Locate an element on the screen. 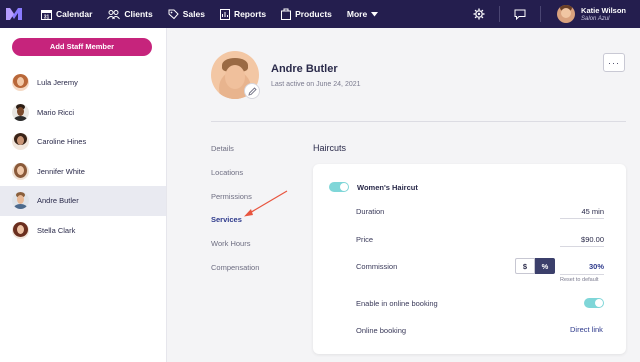 The width and height of the screenshot is (640, 362). service-enabled-toggle is located at coordinates (339, 187).